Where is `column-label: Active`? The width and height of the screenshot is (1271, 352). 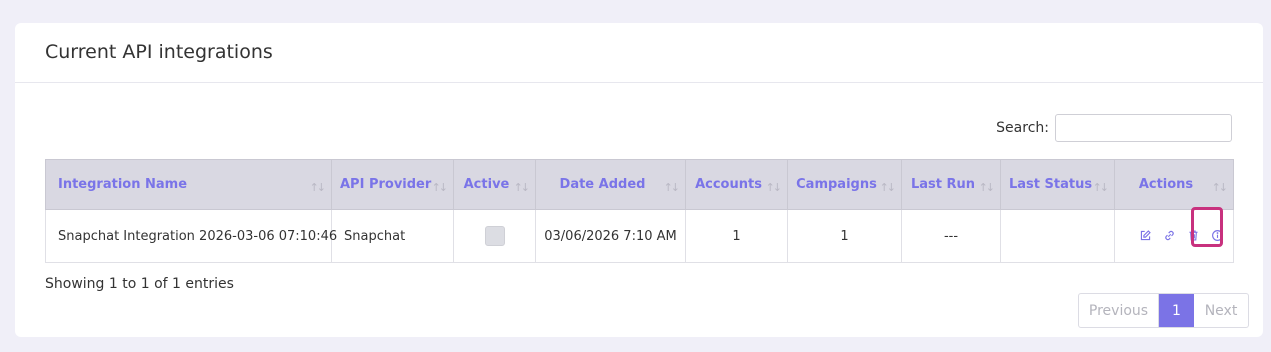 column-label: Active is located at coordinates (486, 184).